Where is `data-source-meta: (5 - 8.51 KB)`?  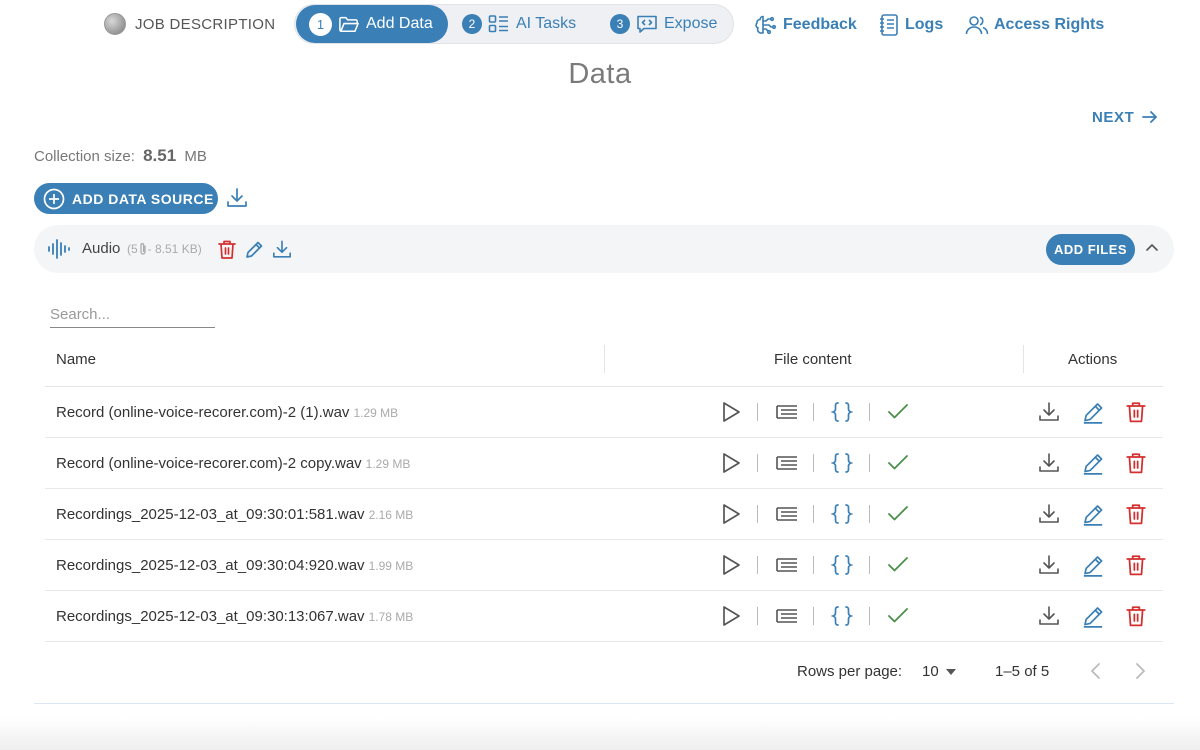 data-source-meta: (5 - 8.51 KB) is located at coordinates (164, 249).